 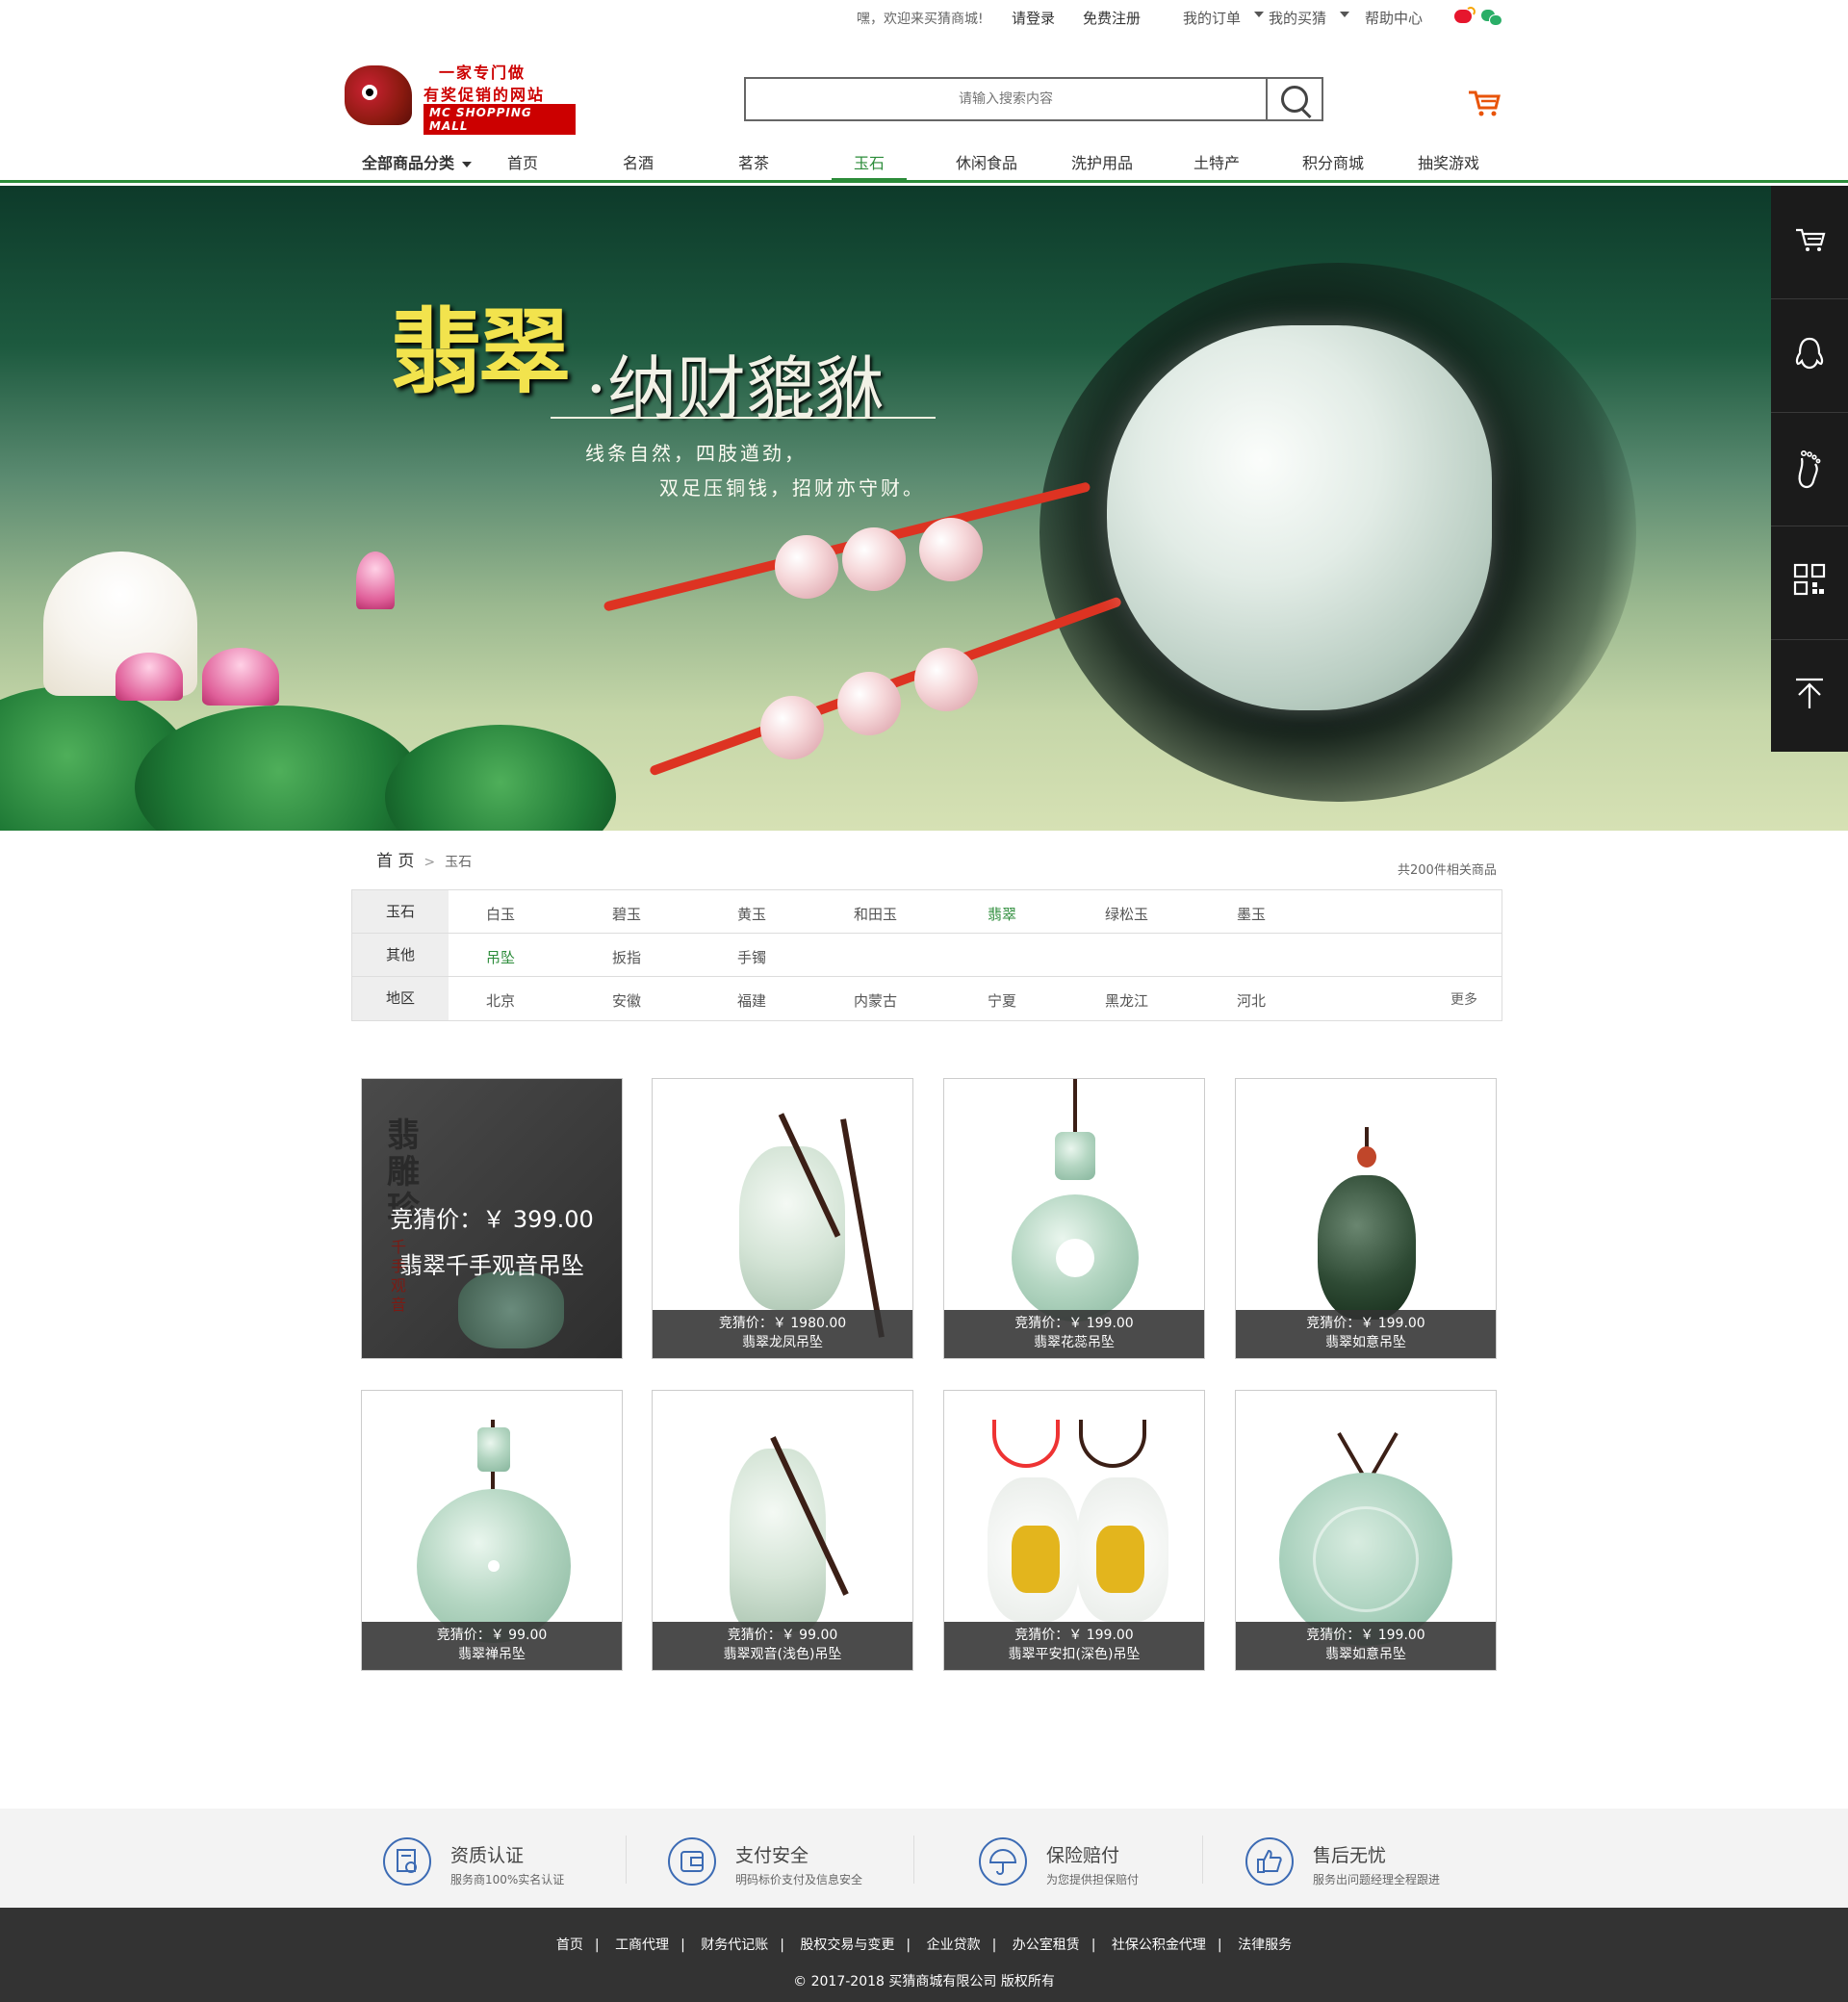 What do you see at coordinates (400, 998) in the screenshot?
I see `filter-label: 地区` at bounding box center [400, 998].